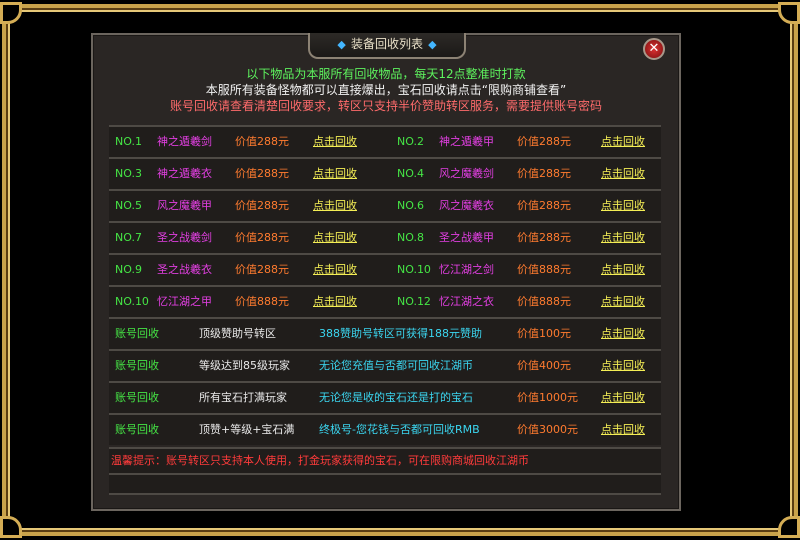  I want to click on close-button: ✕, so click(654, 49).